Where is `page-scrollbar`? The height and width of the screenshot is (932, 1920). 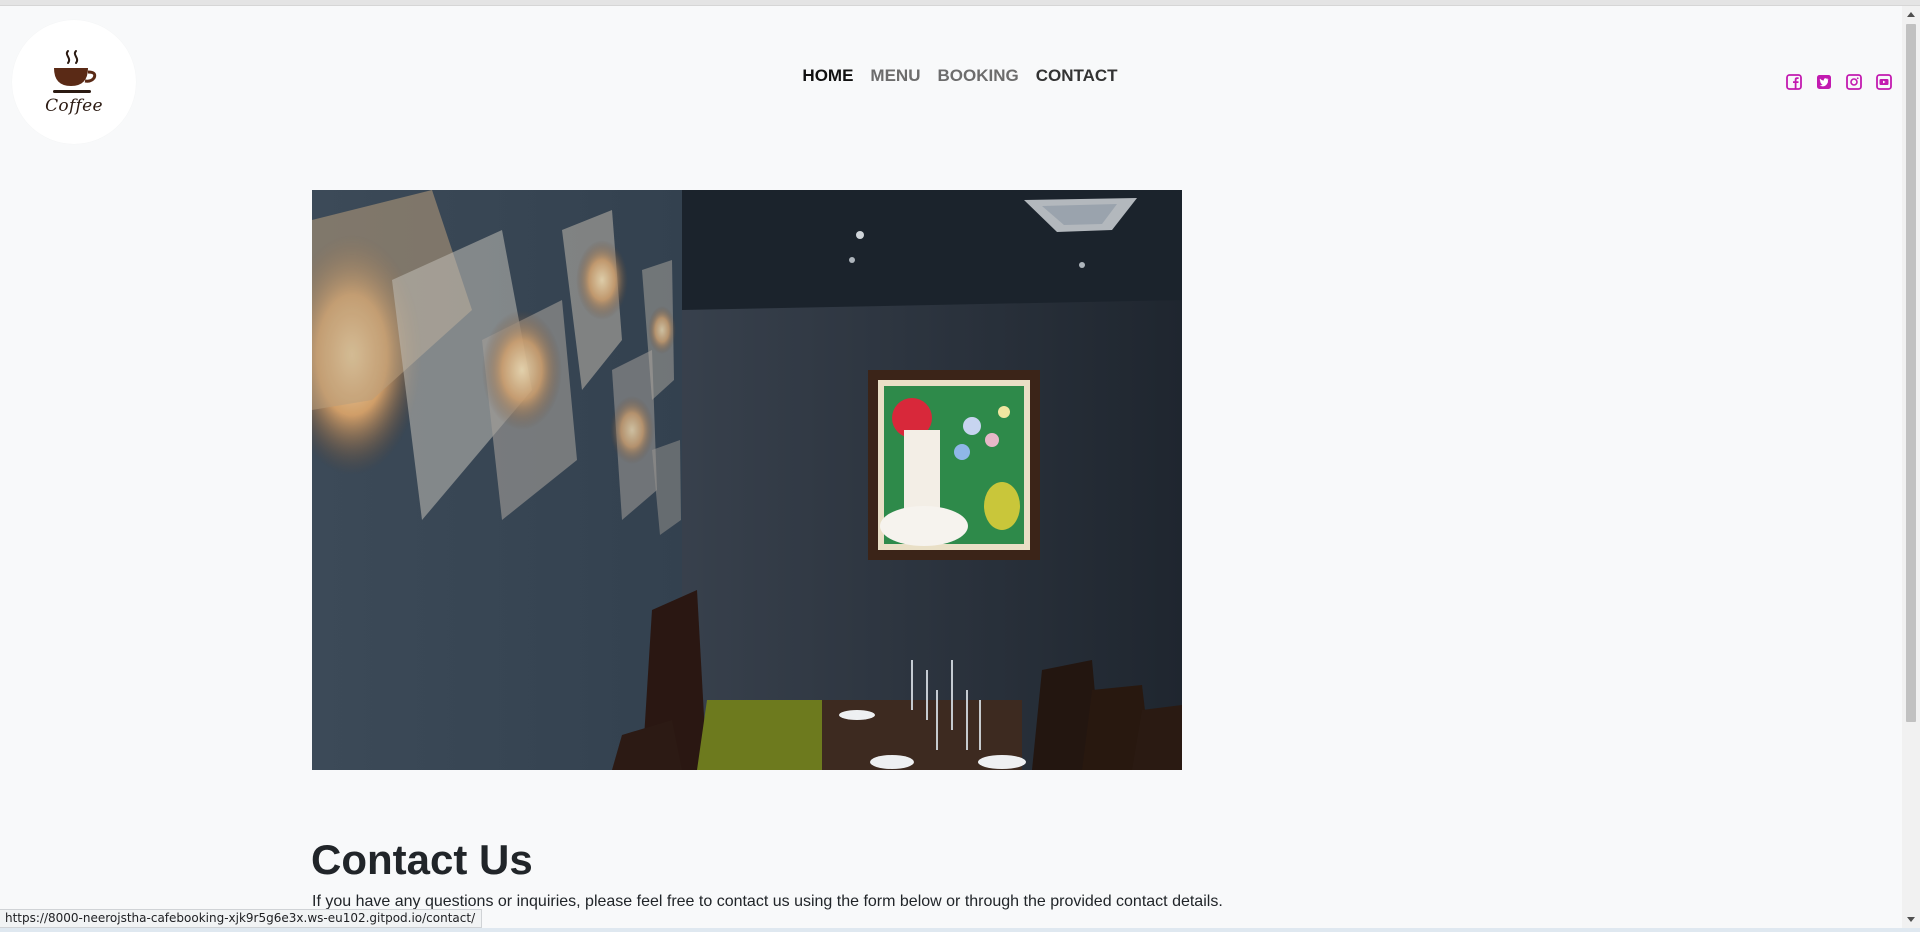 page-scrollbar is located at coordinates (1911, 467).